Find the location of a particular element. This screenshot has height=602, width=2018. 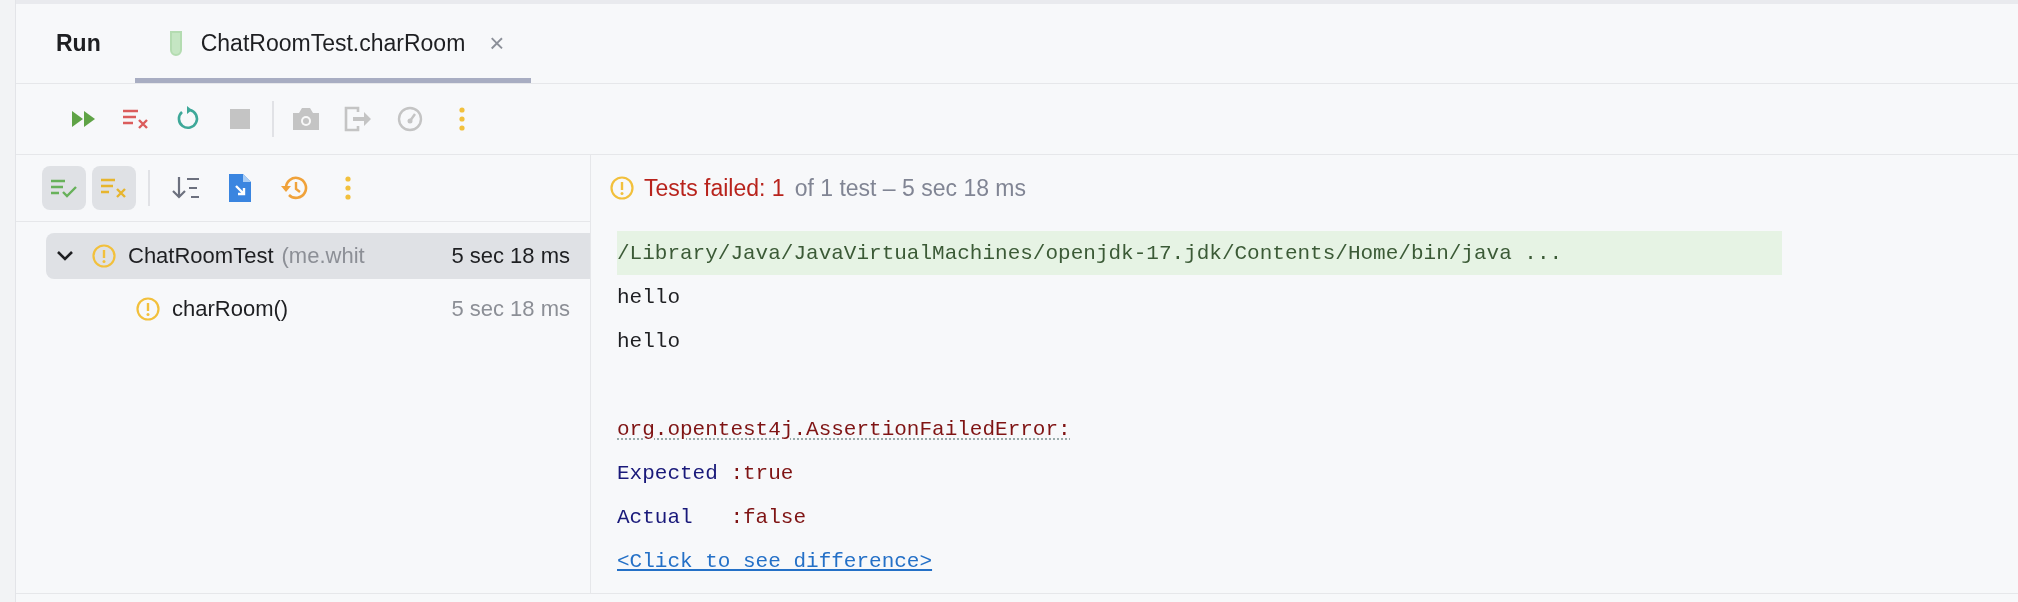

sort-icon is located at coordinates (186, 188).